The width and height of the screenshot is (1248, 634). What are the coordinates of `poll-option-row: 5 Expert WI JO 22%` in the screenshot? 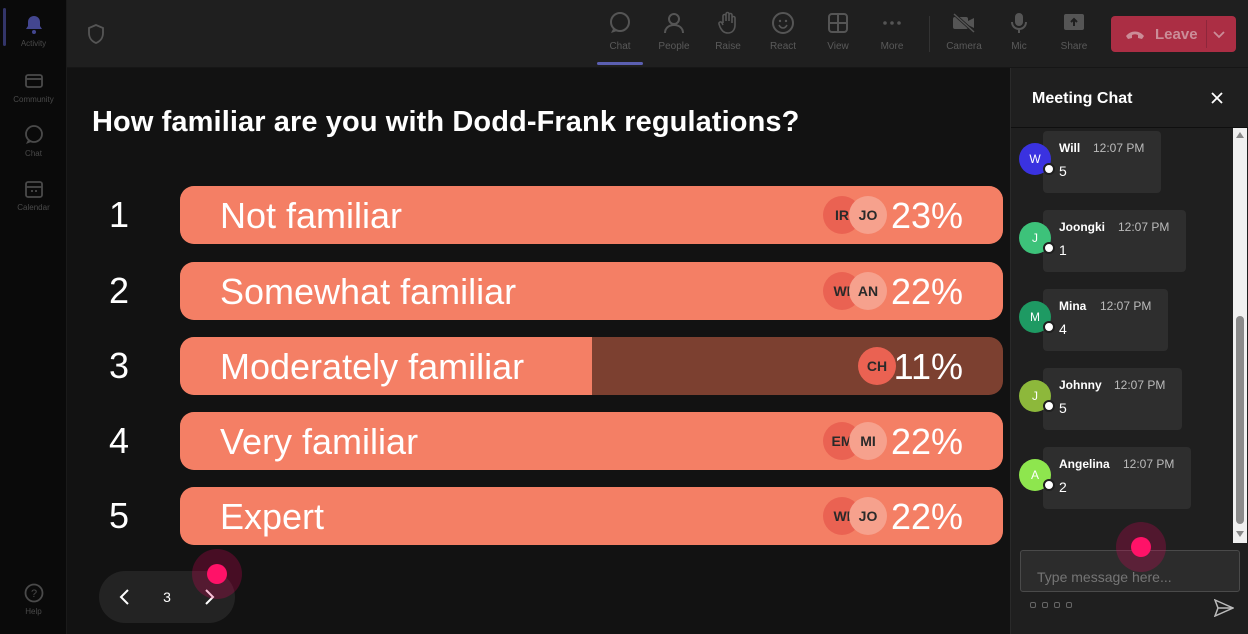 It's located at (538, 516).